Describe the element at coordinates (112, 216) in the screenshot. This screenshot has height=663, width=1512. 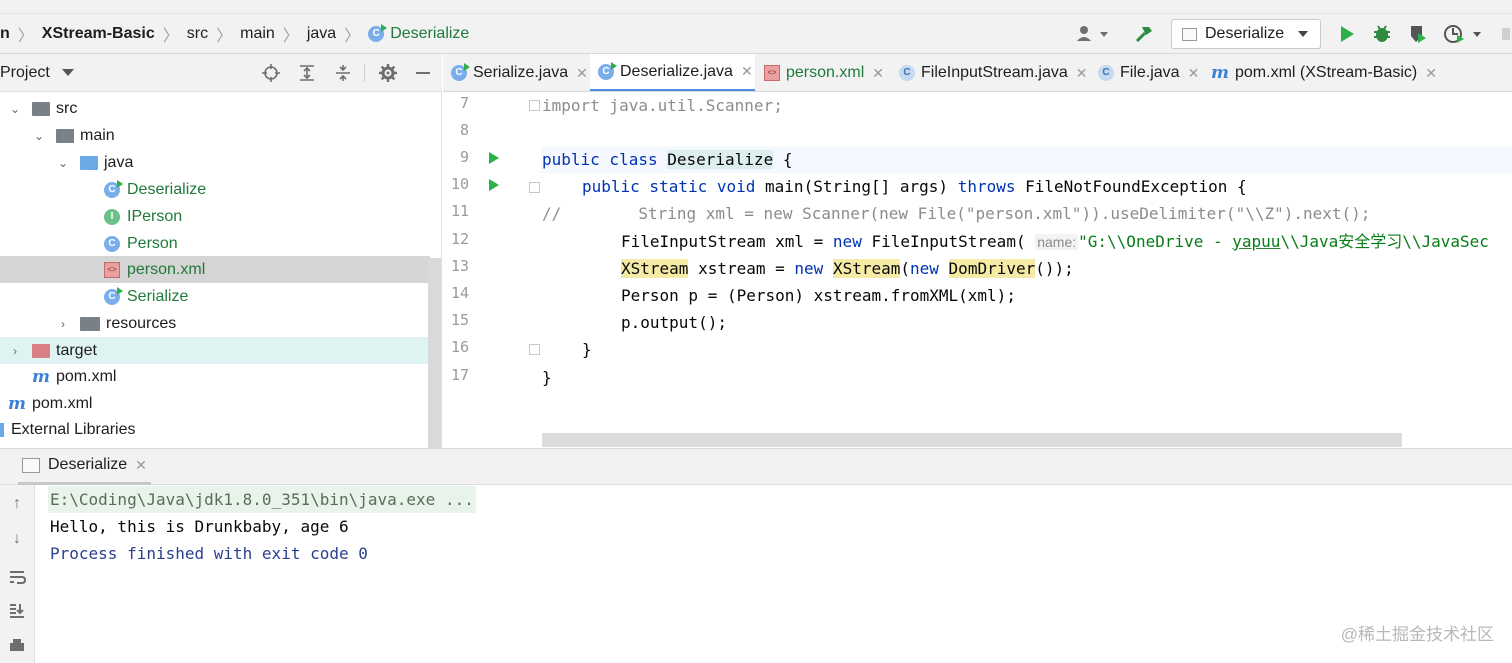
I see `interface-icon: I` at that location.